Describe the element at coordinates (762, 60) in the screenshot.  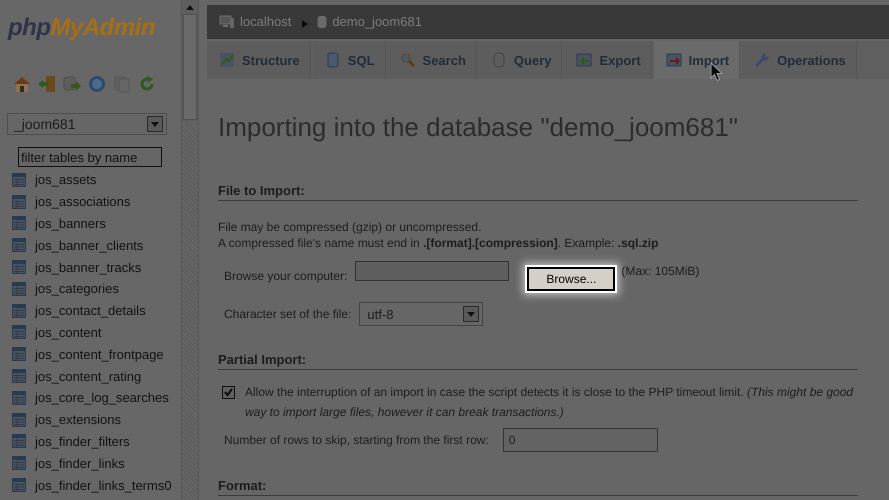
I see `wrench-icon` at that location.